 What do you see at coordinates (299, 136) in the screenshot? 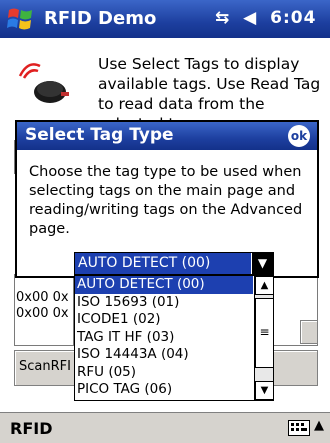
I see `ok-button: ok` at bounding box center [299, 136].